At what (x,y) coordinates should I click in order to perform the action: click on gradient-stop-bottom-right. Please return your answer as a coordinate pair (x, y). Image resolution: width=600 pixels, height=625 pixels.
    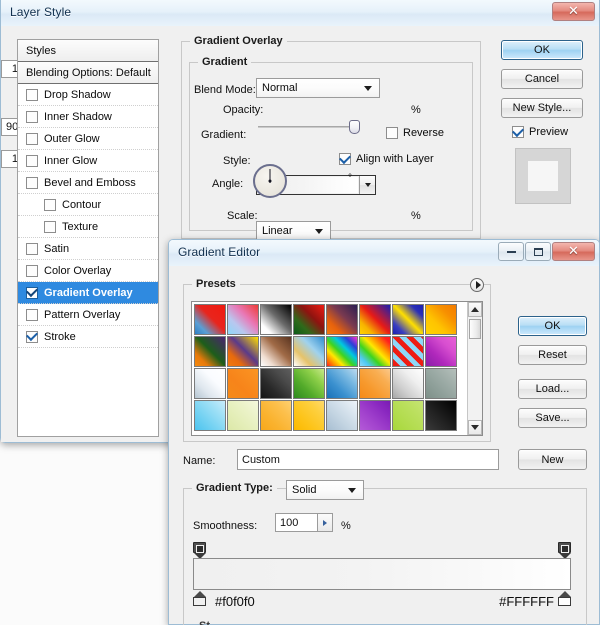
    Looking at the image, I should click on (564, 598).